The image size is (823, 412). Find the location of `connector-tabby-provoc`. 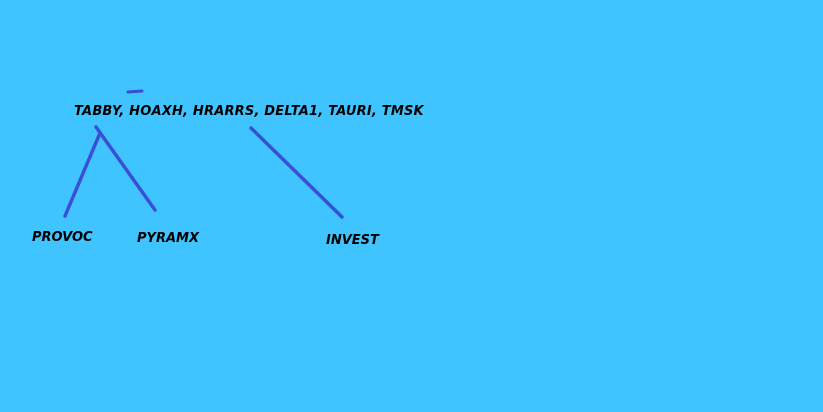

connector-tabby-provoc is located at coordinates (82, 174).